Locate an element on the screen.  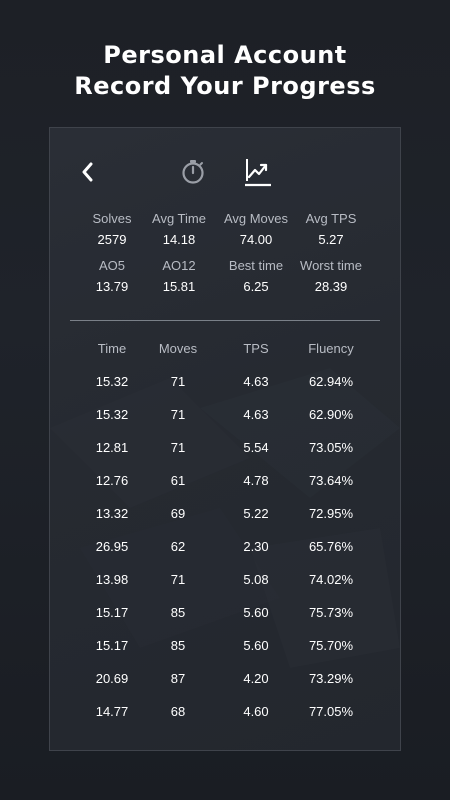
chevron-left-icon is located at coordinates (87, 172).